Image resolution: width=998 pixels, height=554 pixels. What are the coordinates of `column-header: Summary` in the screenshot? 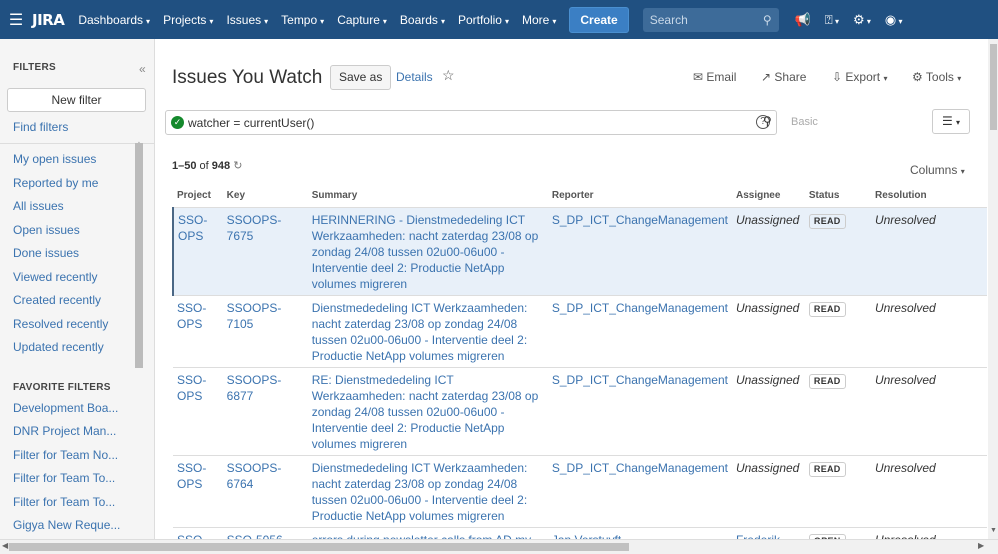 It's located at (427, 196).